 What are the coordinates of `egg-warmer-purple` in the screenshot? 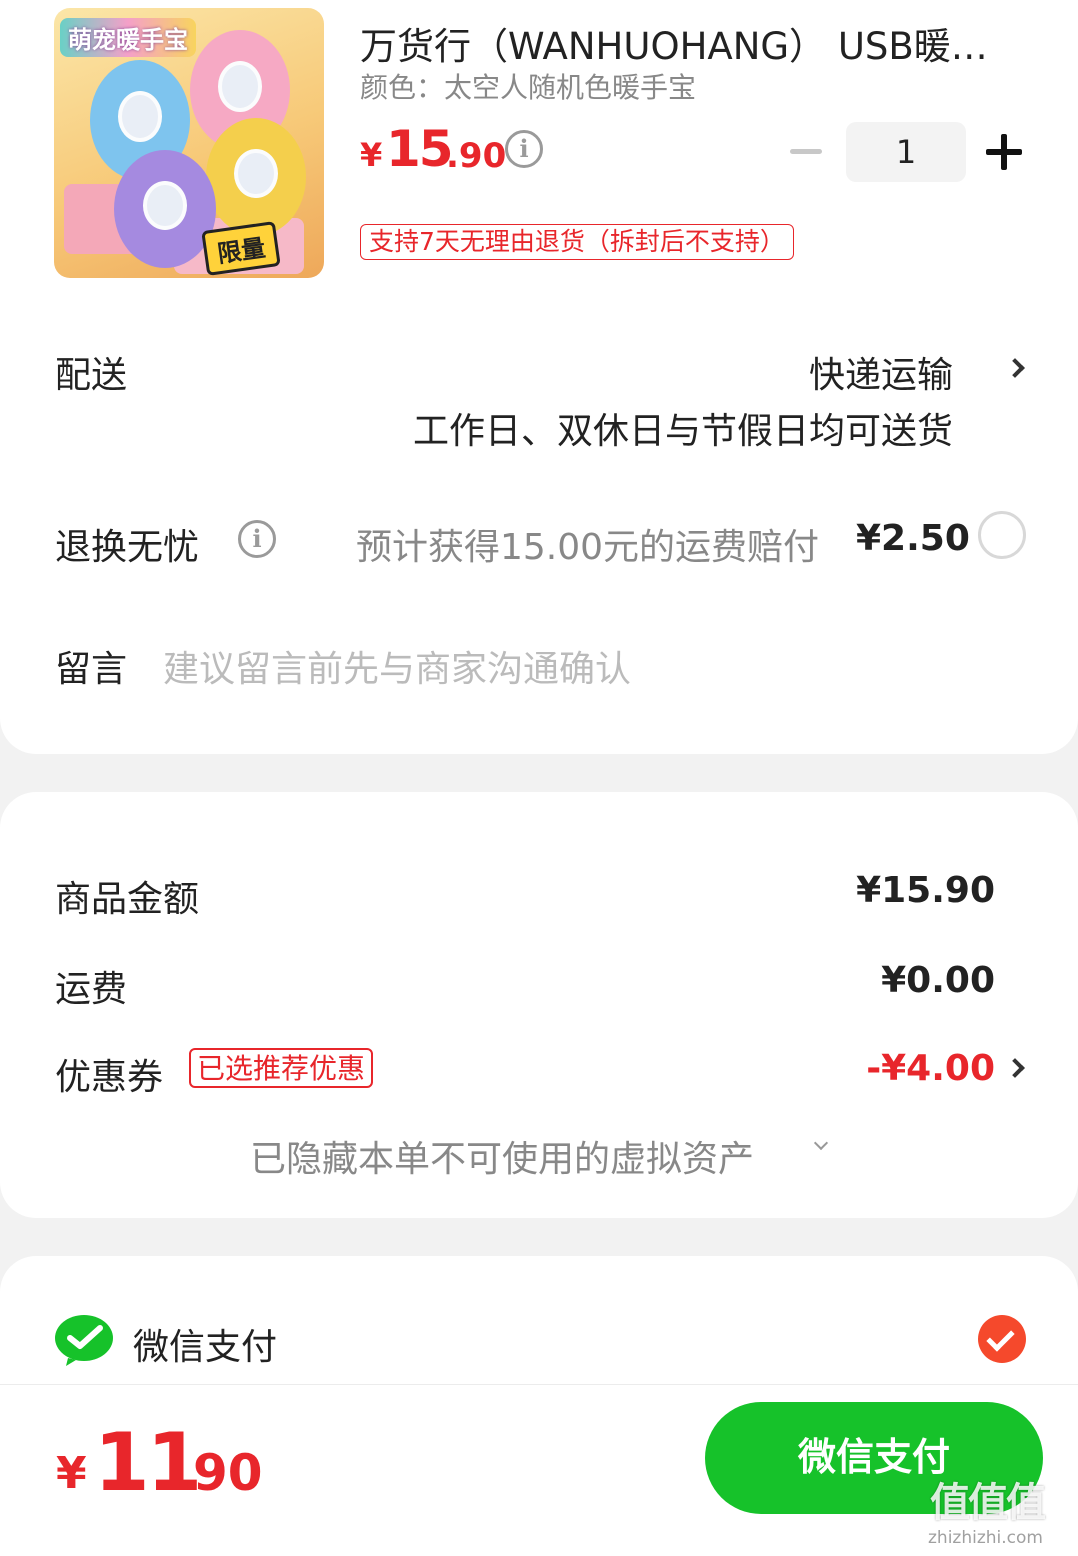 It's located at (165, 209).